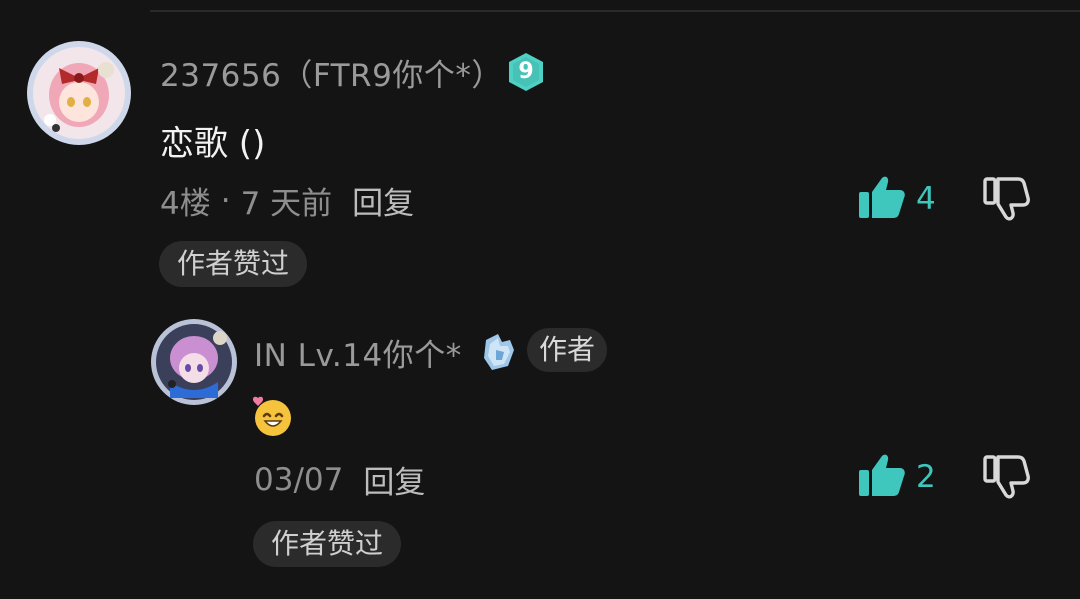 The image size is (1080, 599). I want to click on heart-smile-emoji, so click(272, 418).